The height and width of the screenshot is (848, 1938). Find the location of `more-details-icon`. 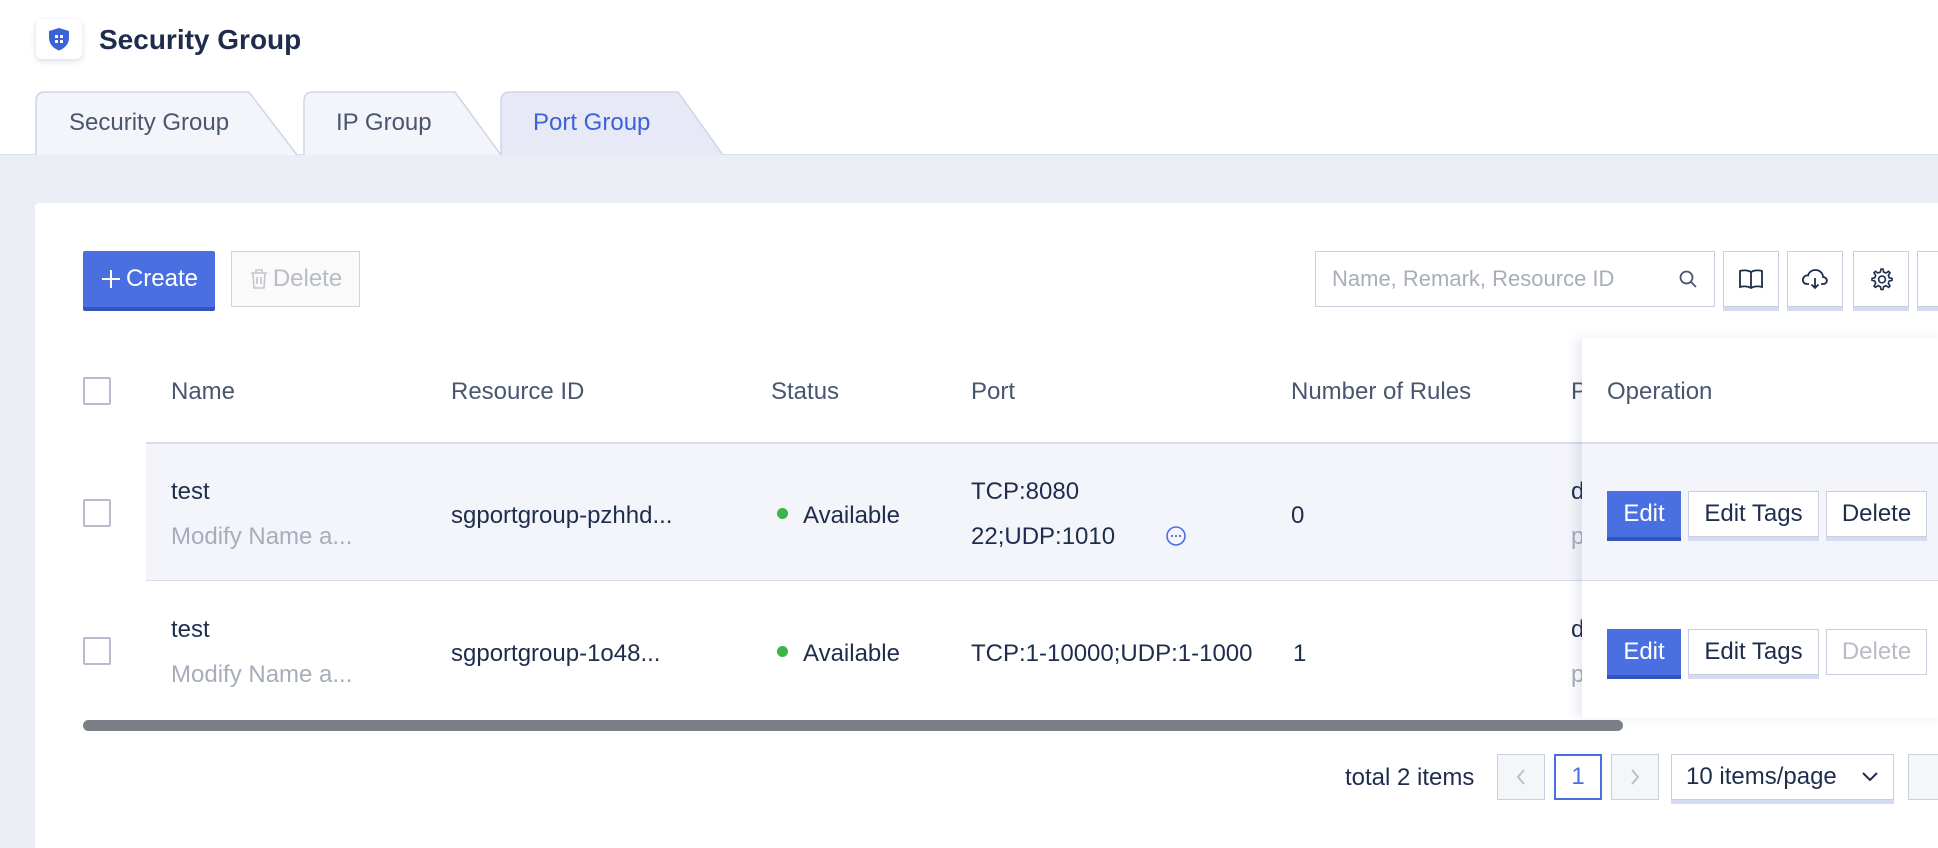

more-details-icon is located at coordinates (1176, 538).